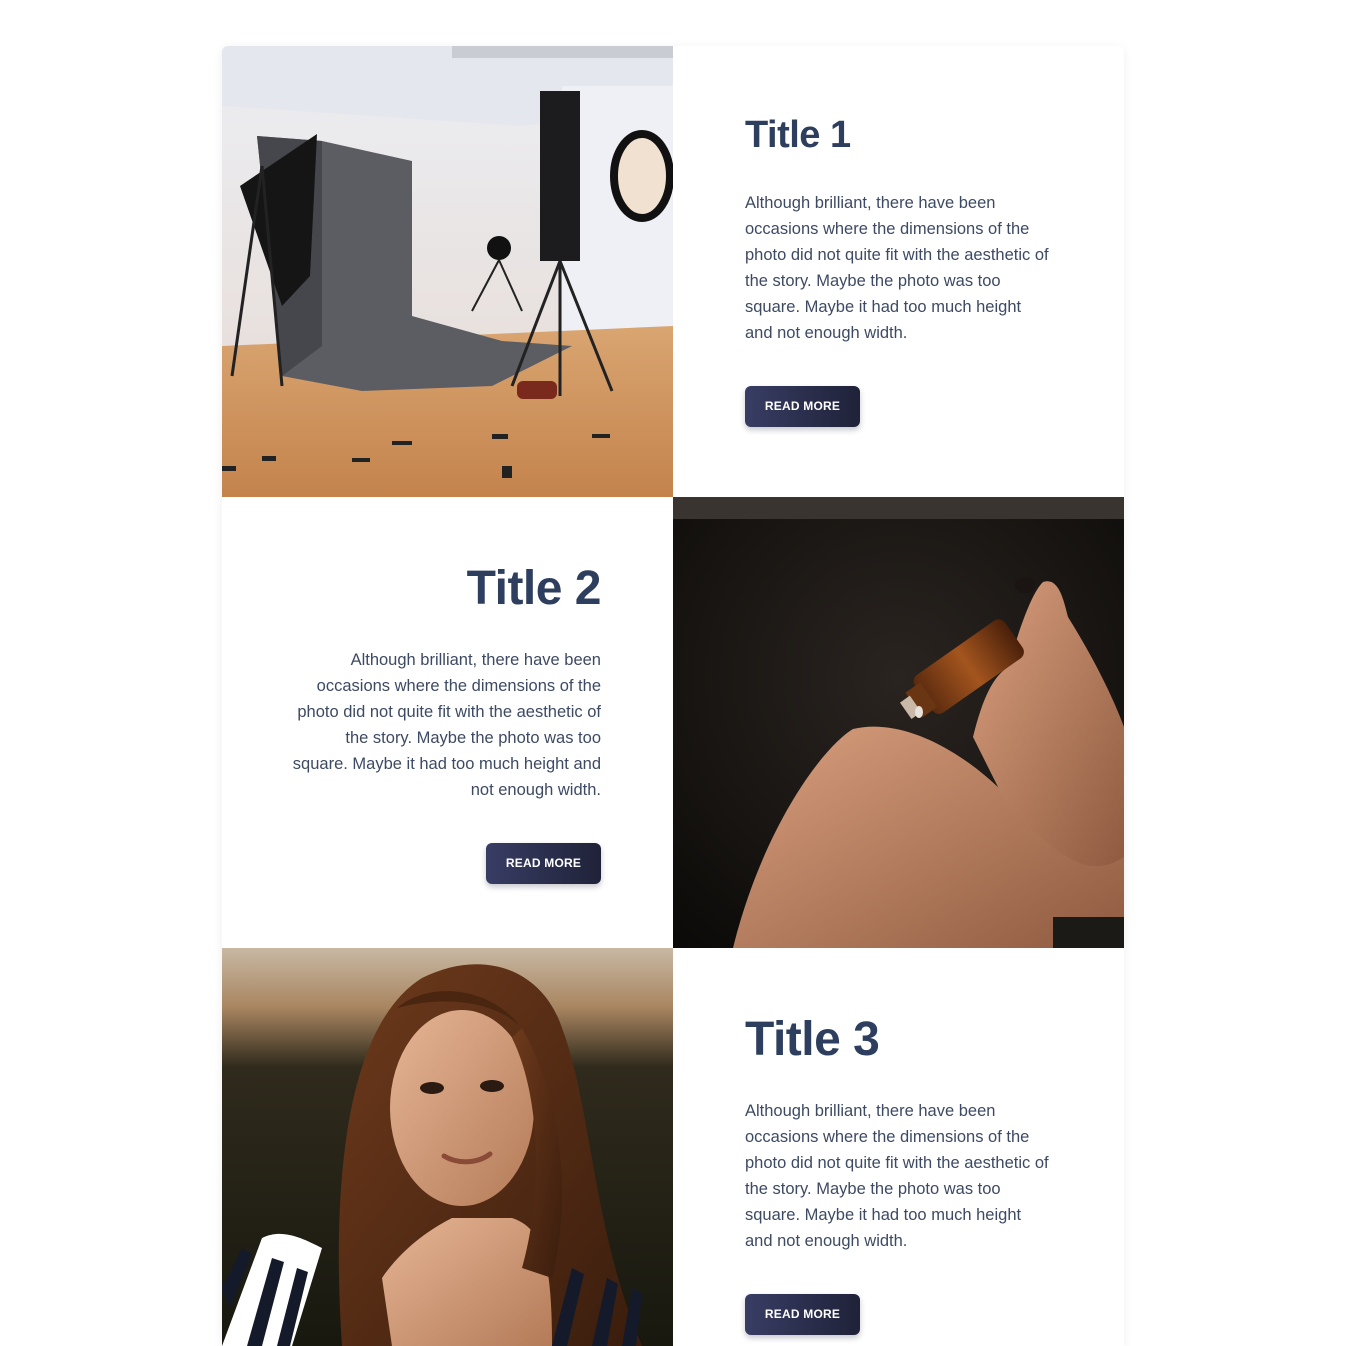 This screenshot has width=1348, height=1346. Describe the element at coordinates (447, 1147) in the screenshot. I see `card-3-portrait-image` at that location.